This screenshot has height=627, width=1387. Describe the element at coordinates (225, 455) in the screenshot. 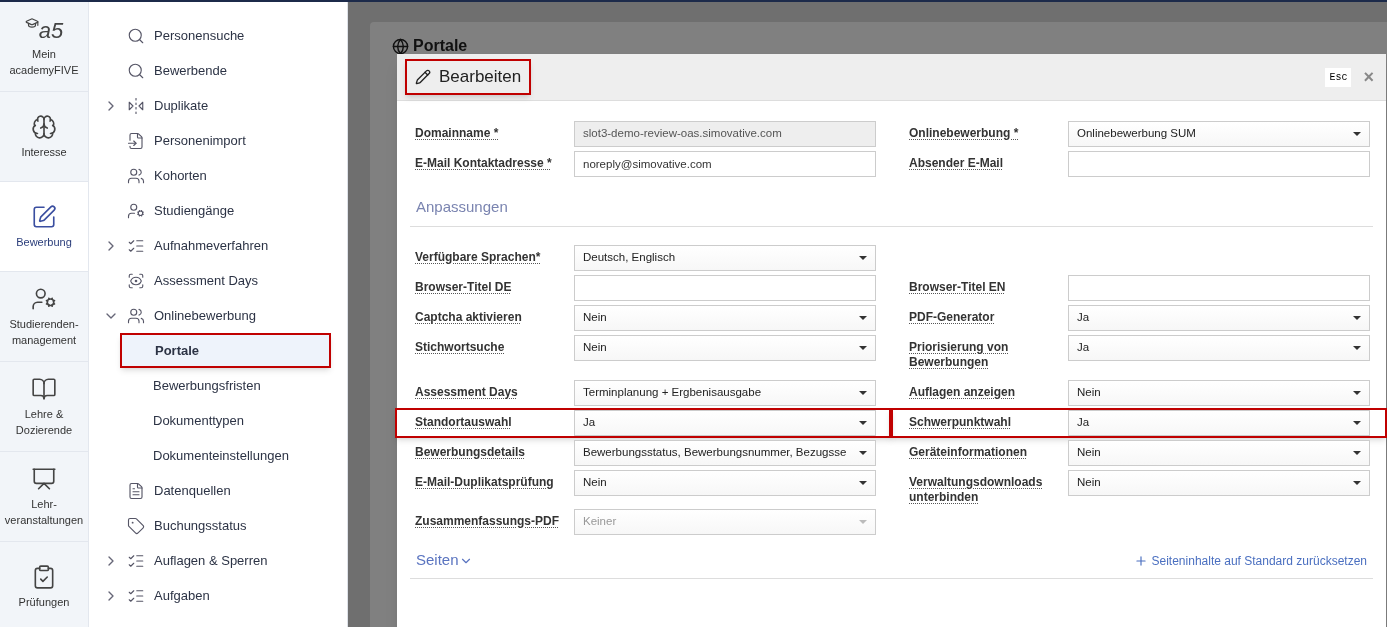

I see `nav-subitem: Dokumenteinstellungen` at that location.